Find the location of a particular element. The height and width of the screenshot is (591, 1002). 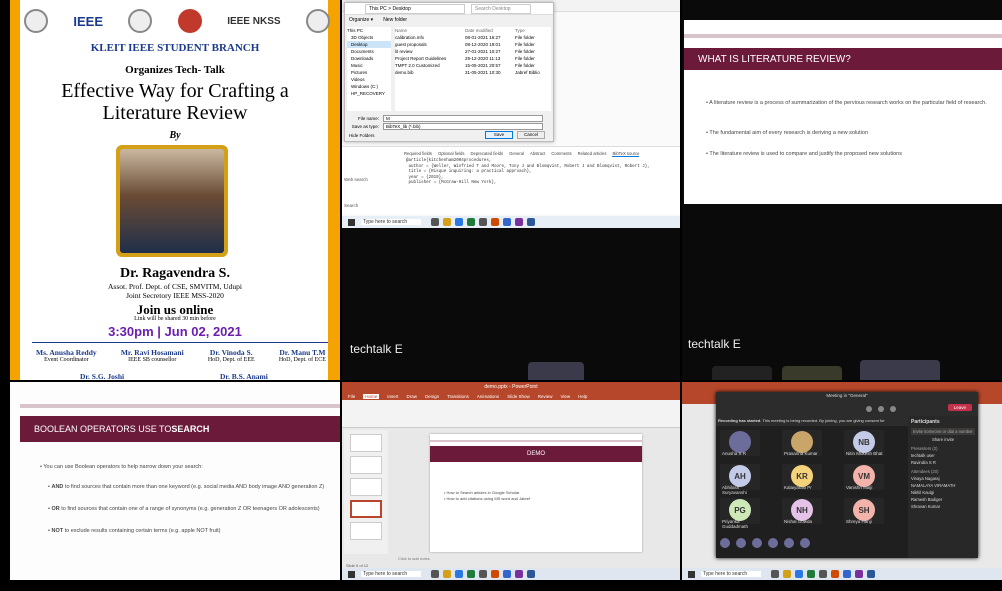

participant-tile: NH Nishal Gowda is located at coordinates (802, 511).